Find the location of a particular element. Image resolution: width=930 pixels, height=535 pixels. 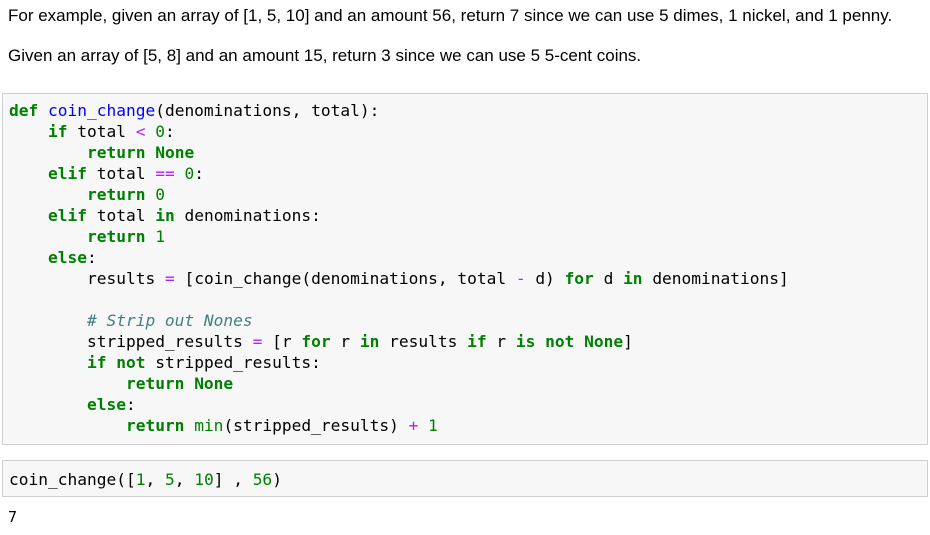

code-line-16: return min(stripped_results) + 1 is located at coordinates (281, 425).